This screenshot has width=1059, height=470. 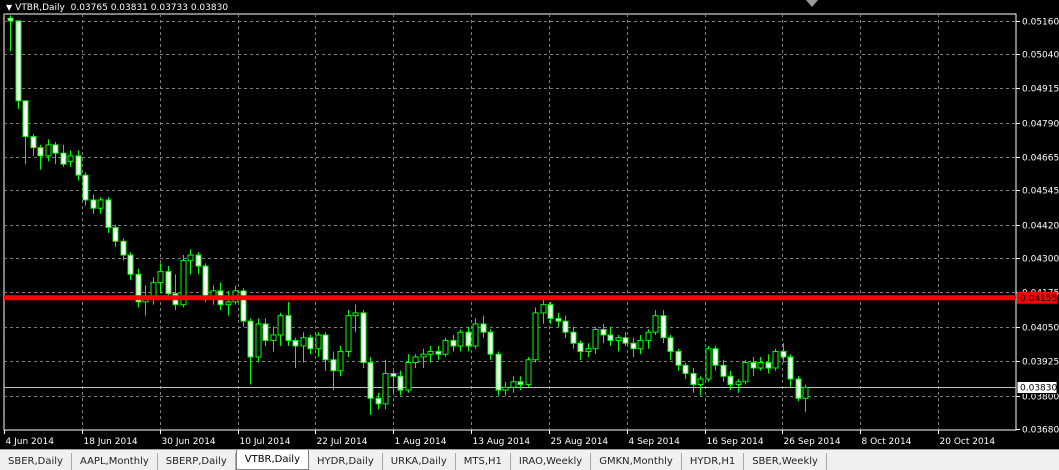 What do you see at coordinates (1040, 23) in the screenshot?
I see `y-tick-label: 0.05160` at bounding box center [1040, 23].